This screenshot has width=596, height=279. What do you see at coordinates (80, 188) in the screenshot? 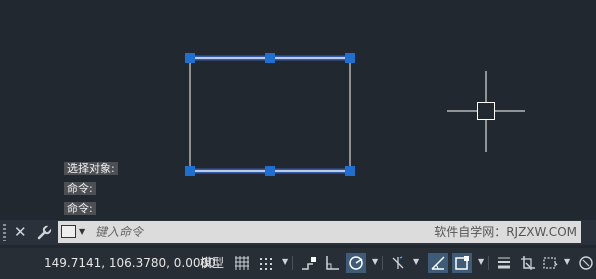
I see `history-line-2: 命令:` at bounding box center [80, 188].